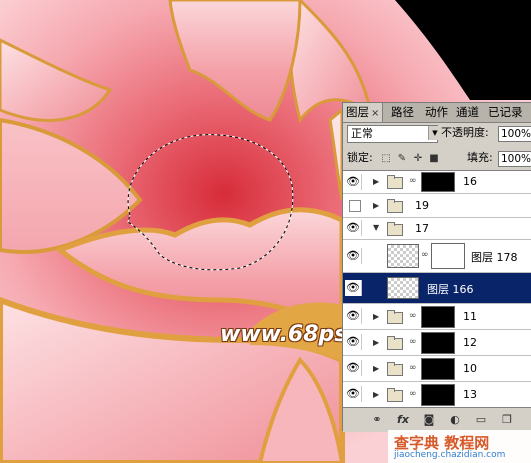 The width and height of the screenshot is (531, 463). What do you see at coordinates (362, 133) in the screenshot?
I see `blend-mode-value: 正常` at bounding box center [362, 133].